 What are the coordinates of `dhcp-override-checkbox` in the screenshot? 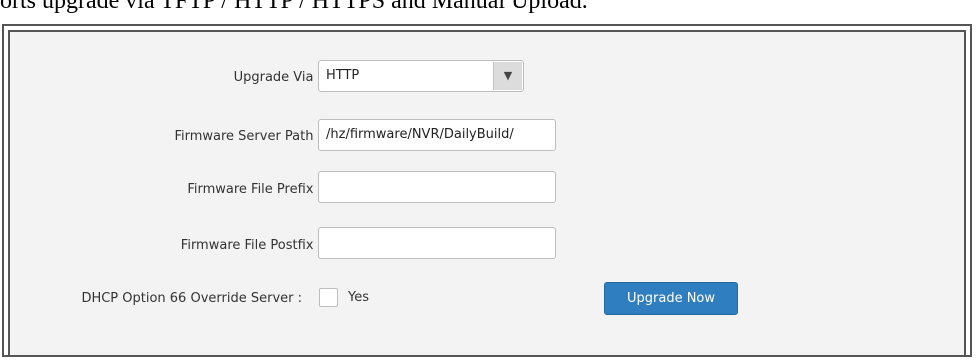 It's located at (328, 297).